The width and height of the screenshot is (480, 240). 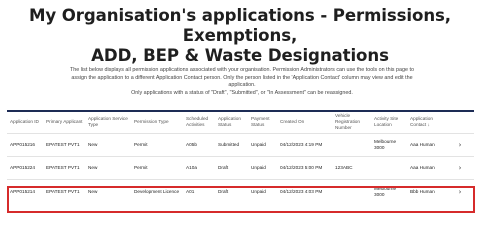 What do you see at coordinates (199, 122) in the screenshot?
I see `header-scheduled-activities: Scheduled Activities` at bounding box center [199, 122].